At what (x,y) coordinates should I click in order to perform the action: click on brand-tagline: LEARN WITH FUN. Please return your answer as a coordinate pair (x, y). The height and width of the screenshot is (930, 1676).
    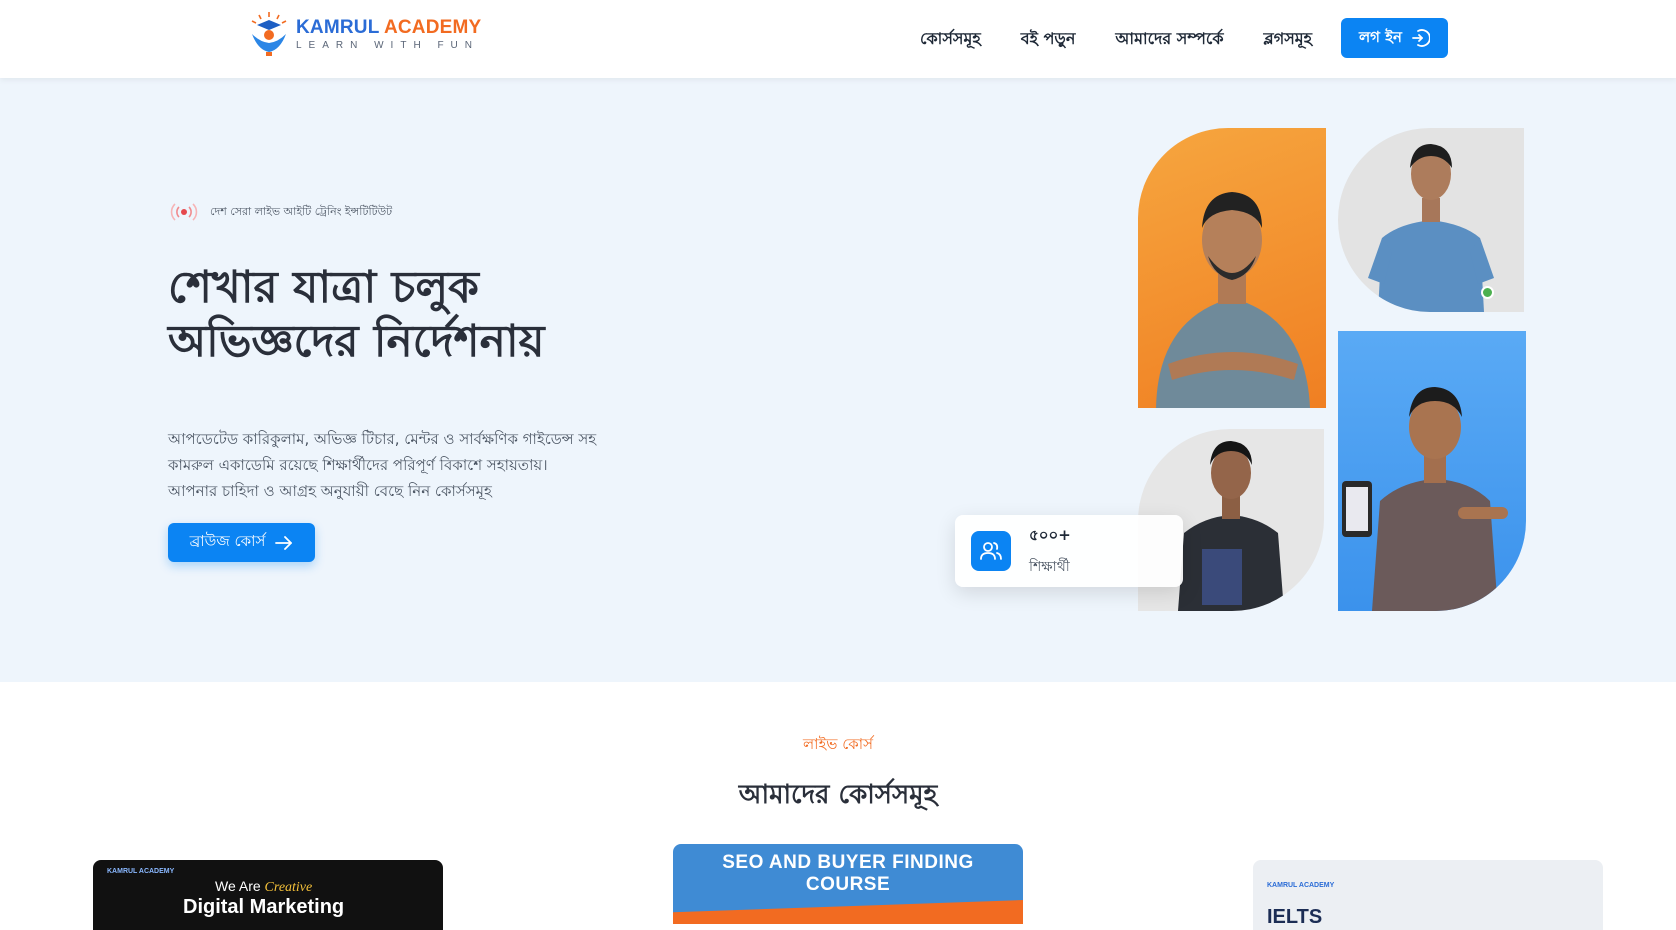
    Looking at the image, I should click on (387, 45).